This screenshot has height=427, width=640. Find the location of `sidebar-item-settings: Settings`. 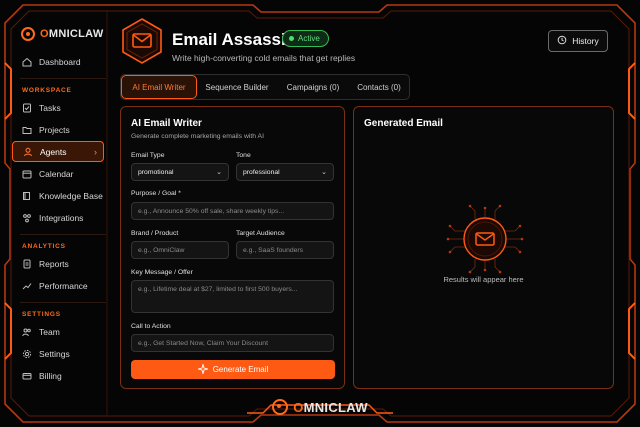

sidebar-item-settings: Settings is located at coordinates (59, 353).